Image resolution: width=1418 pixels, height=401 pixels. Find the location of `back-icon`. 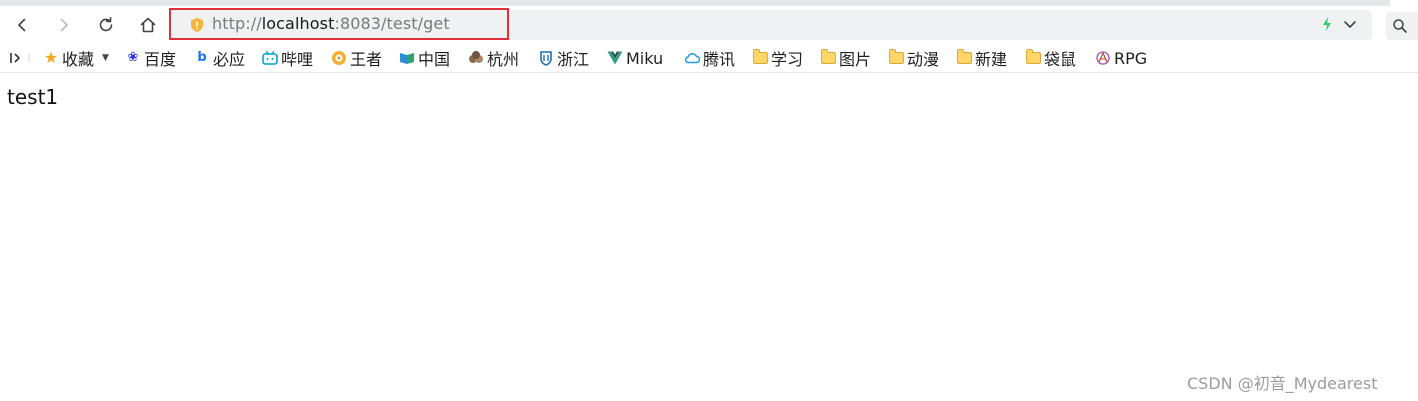

back-icon is located at coordinates (22, 25).